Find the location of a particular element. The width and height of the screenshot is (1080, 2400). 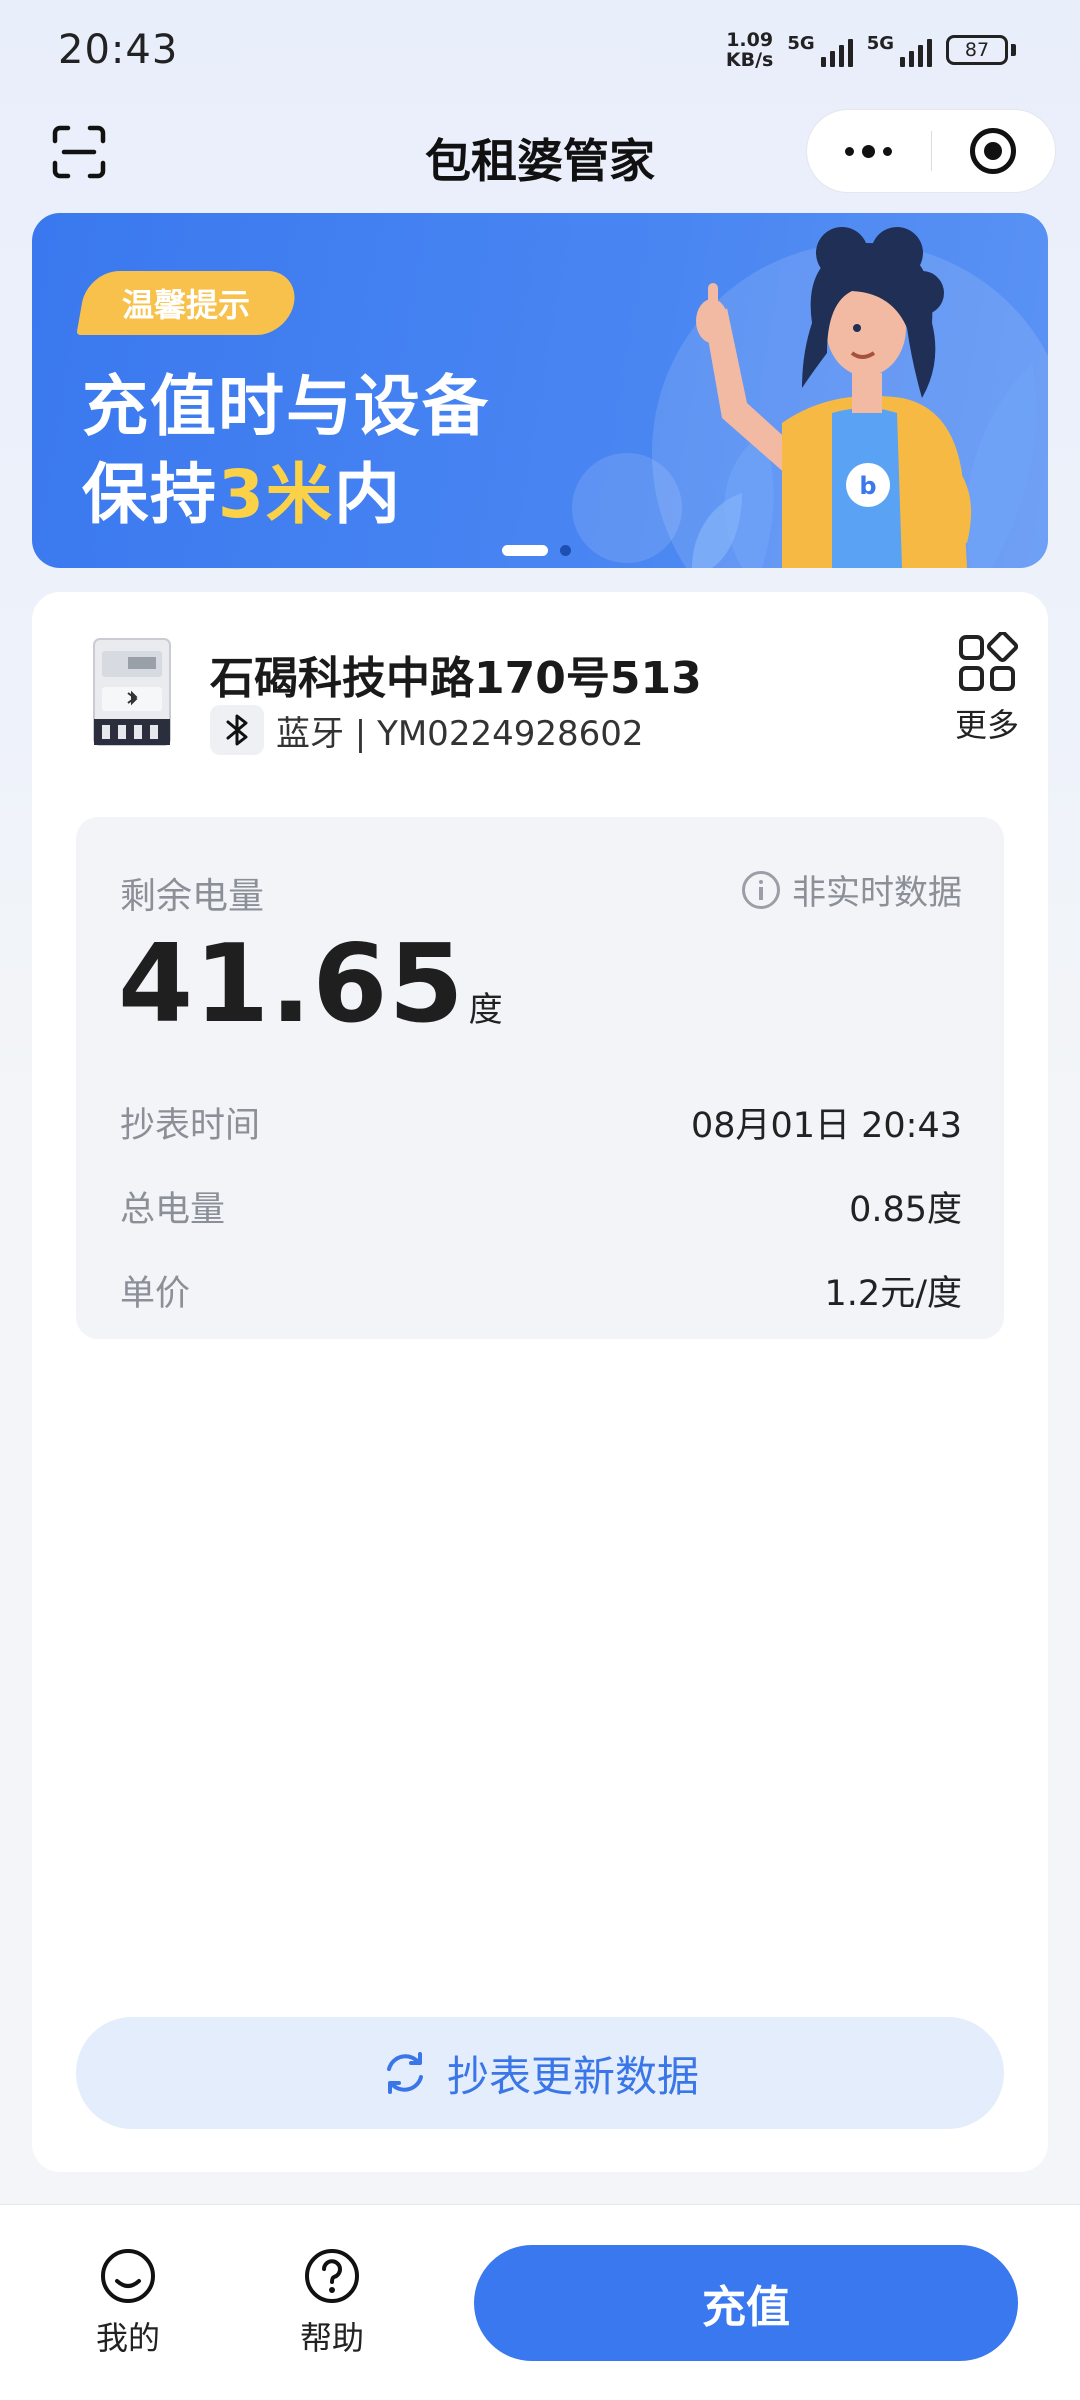

electric-meter-image is located at coordinates (132, 692).